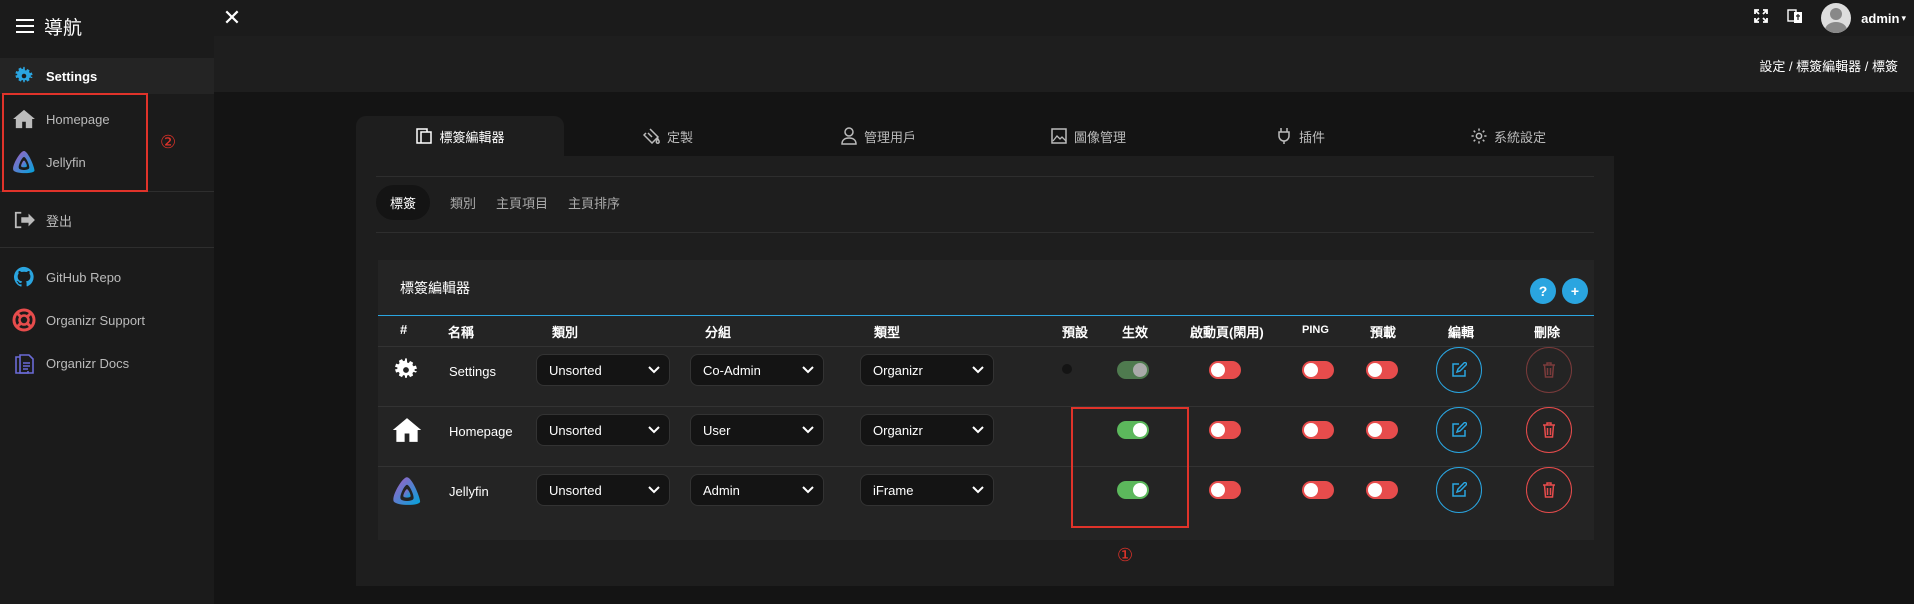 This screenshot has width=1914, height=604. I want to click on tab-customize: 定製, so click(668, 136).